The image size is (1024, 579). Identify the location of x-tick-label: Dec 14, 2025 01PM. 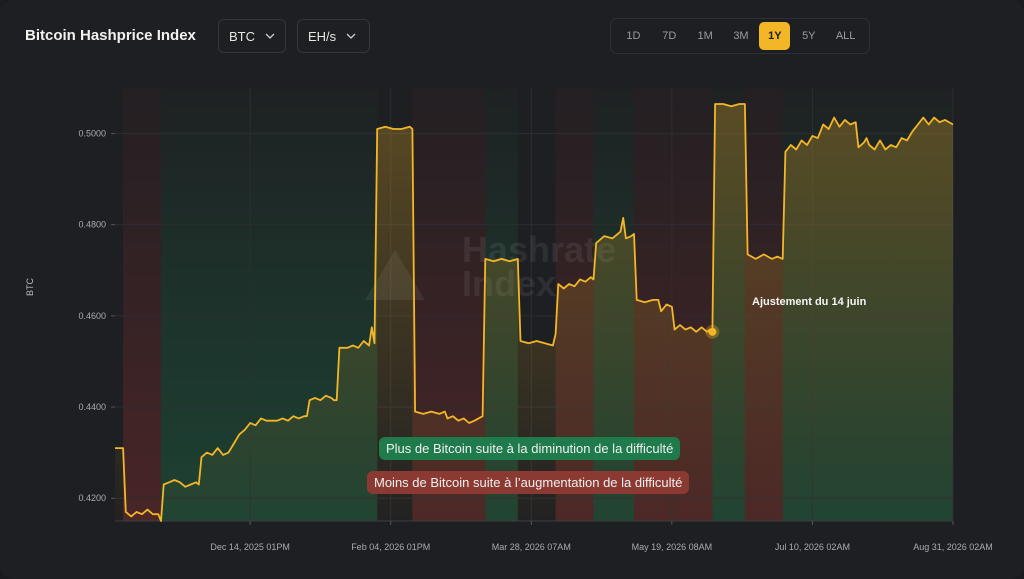
(250, 547).